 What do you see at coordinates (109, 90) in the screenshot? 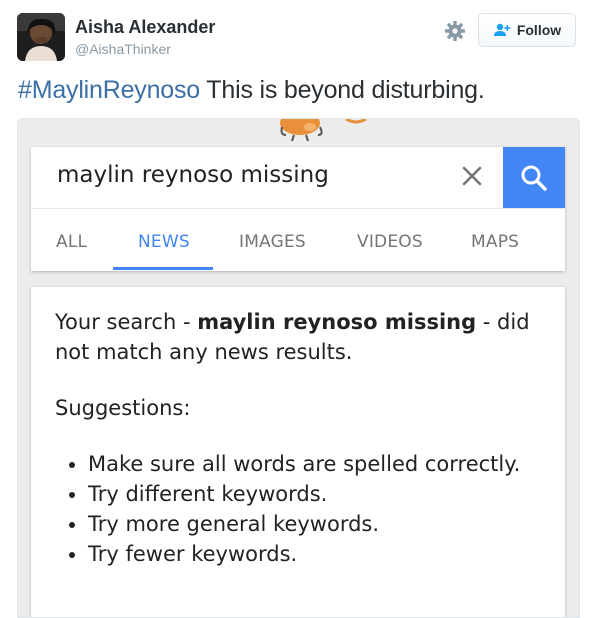
I see `hashtag-link: #MaylinReynoso` at bounding box center [109, 90].